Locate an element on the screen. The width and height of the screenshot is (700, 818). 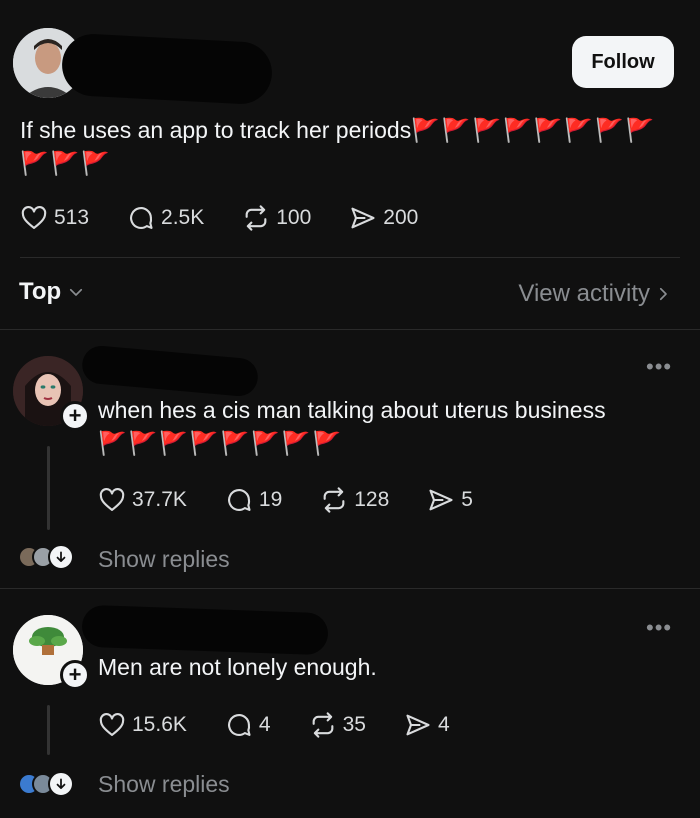
share-button: 200 is located at coordinates (383, 218).